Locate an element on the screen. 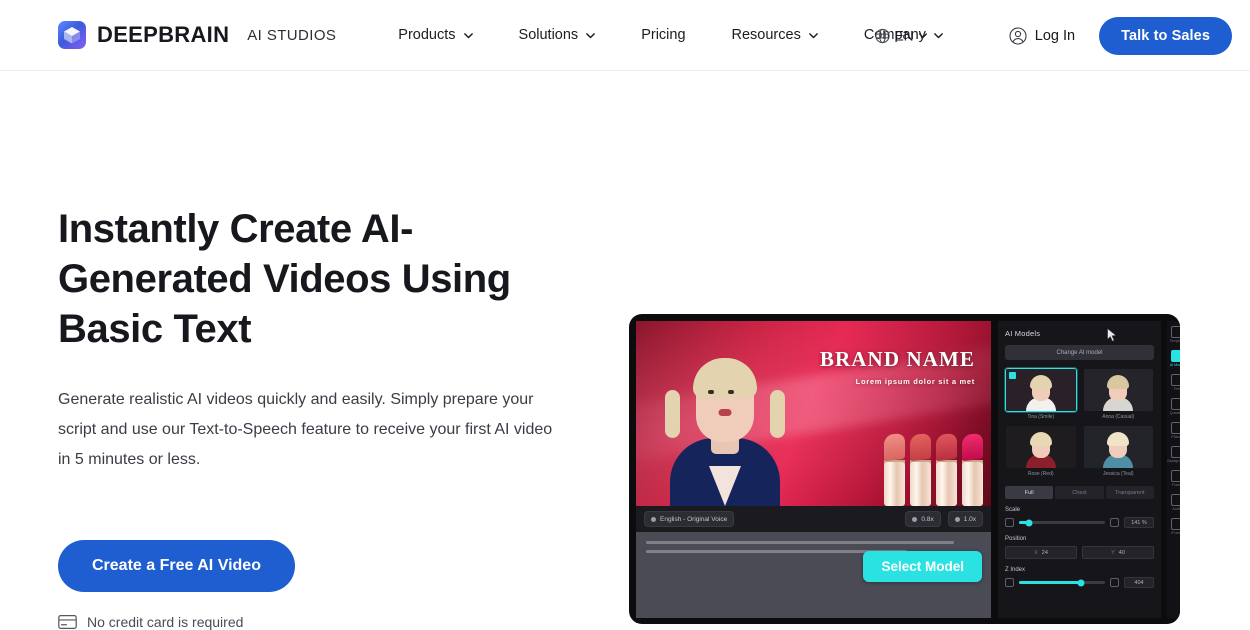 The height and width of the screenshot is (630, 1250). scale-slider is located at coordinates (1062, 522).